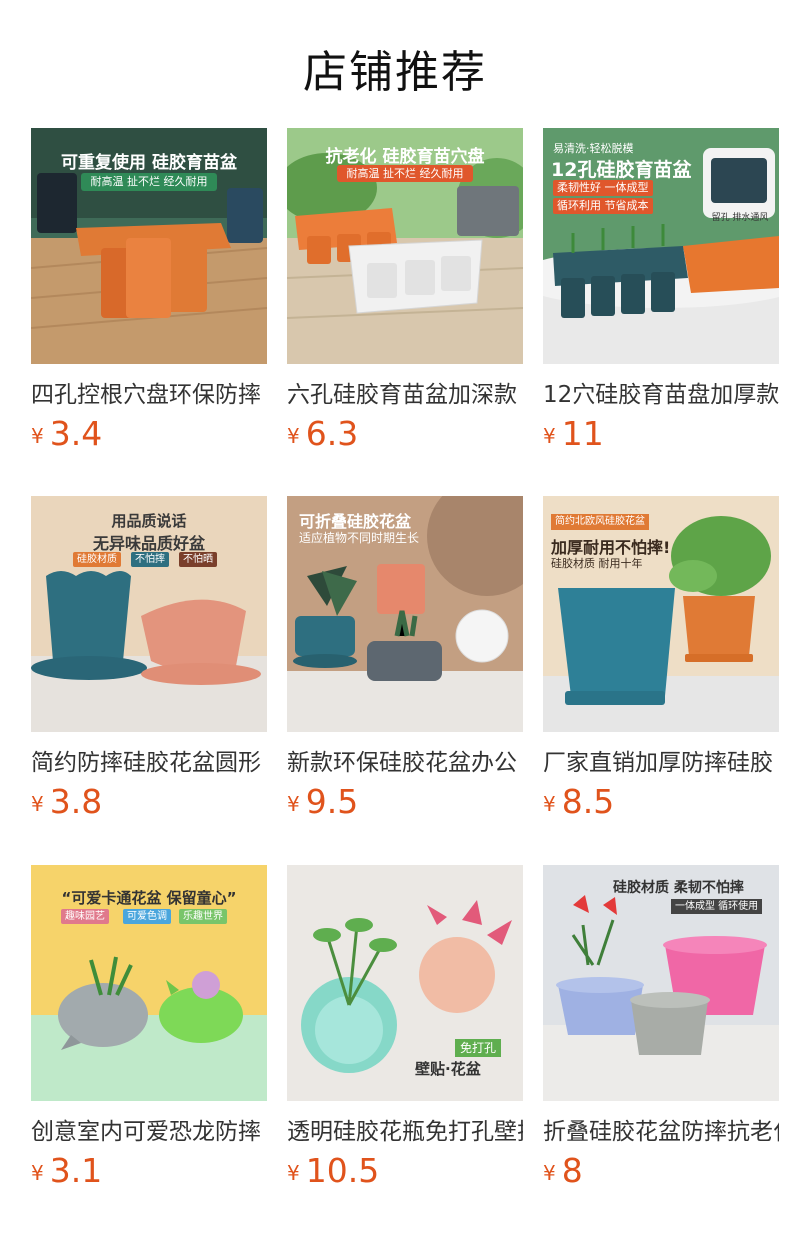  Describe the element at coordinates (332, 801) in the screenshot. I see `price-value: 9.5` at that location.